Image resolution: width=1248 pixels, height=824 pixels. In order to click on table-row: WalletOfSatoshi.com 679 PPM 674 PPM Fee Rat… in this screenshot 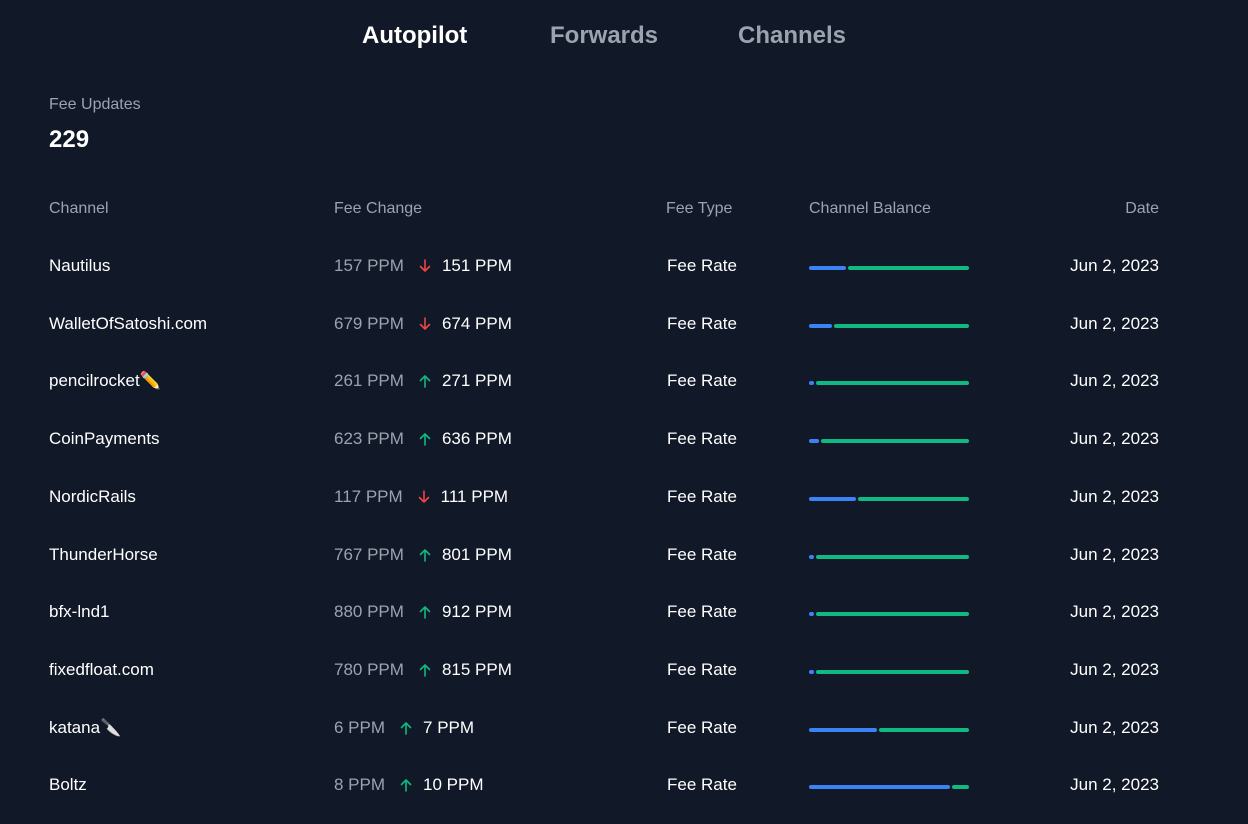, I will do `click(624, 330)`.